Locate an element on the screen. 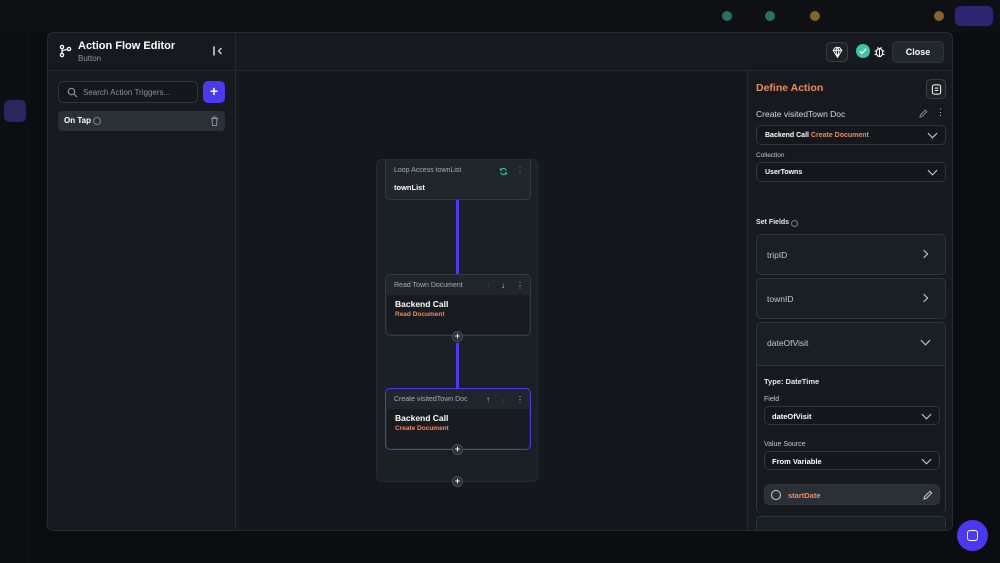  loop-icon is located at coordinates (503, 171).